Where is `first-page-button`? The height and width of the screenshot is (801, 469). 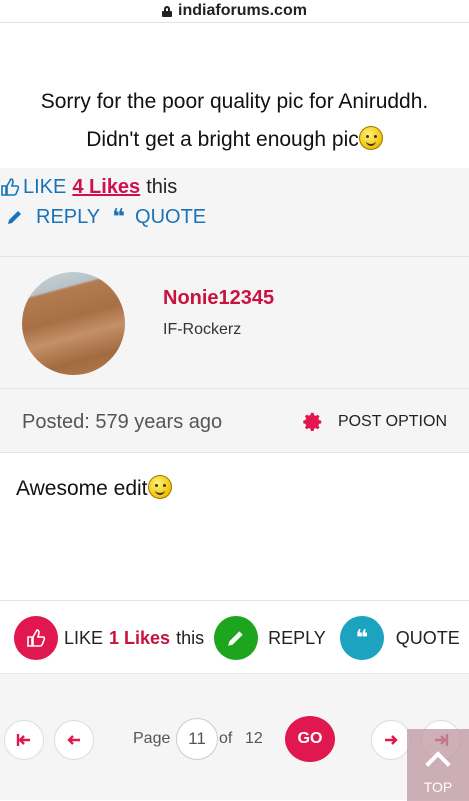
first-page-button is located at coordinates (24, 740).